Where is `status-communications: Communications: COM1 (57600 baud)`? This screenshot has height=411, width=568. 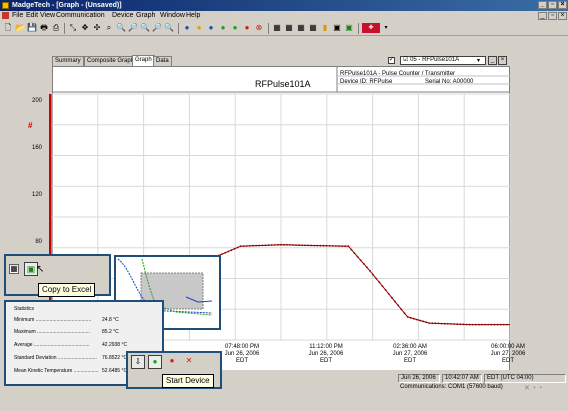
status-communications: Communications: COM1 (57600 baud) is located at coordinates (451, 387).